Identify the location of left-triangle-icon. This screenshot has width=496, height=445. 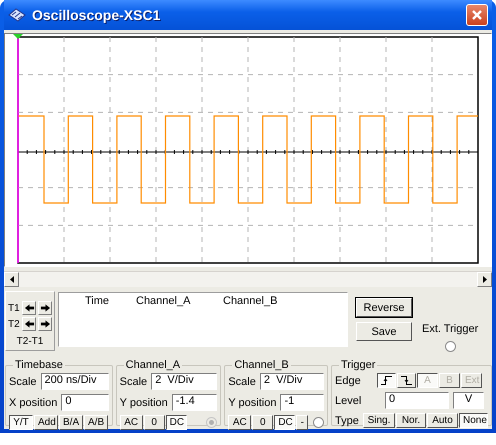
(12, 279).